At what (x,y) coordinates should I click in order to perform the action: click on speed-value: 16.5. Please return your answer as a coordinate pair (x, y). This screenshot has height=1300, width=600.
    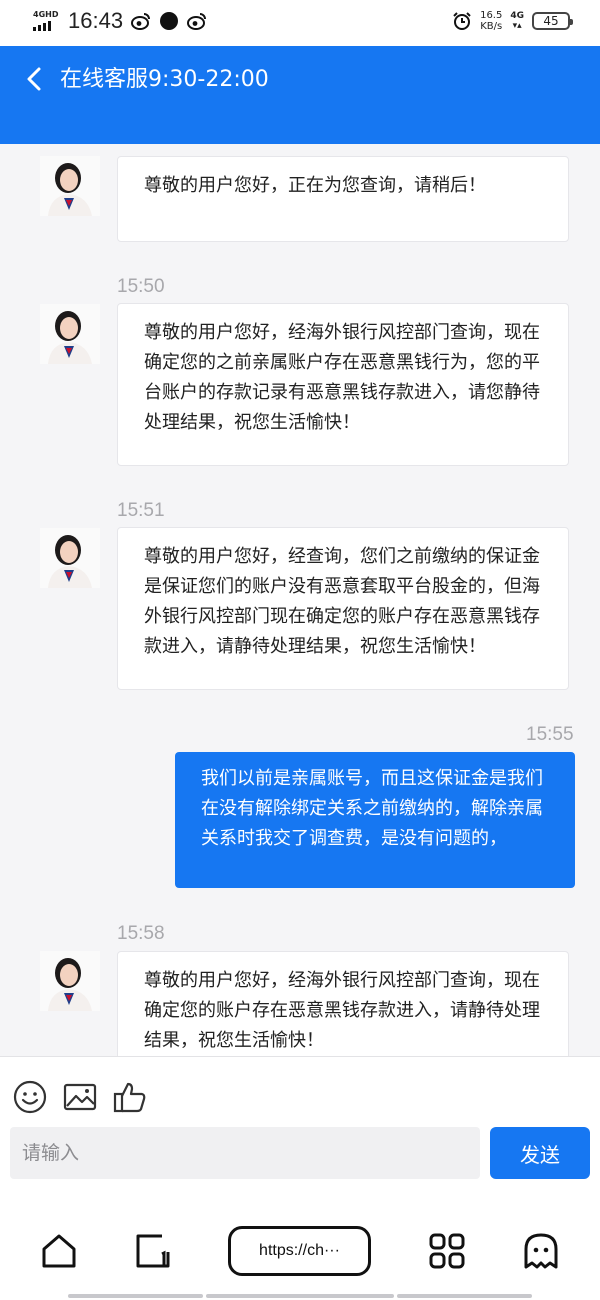
    Looking at the image, I should click on (491, 15).